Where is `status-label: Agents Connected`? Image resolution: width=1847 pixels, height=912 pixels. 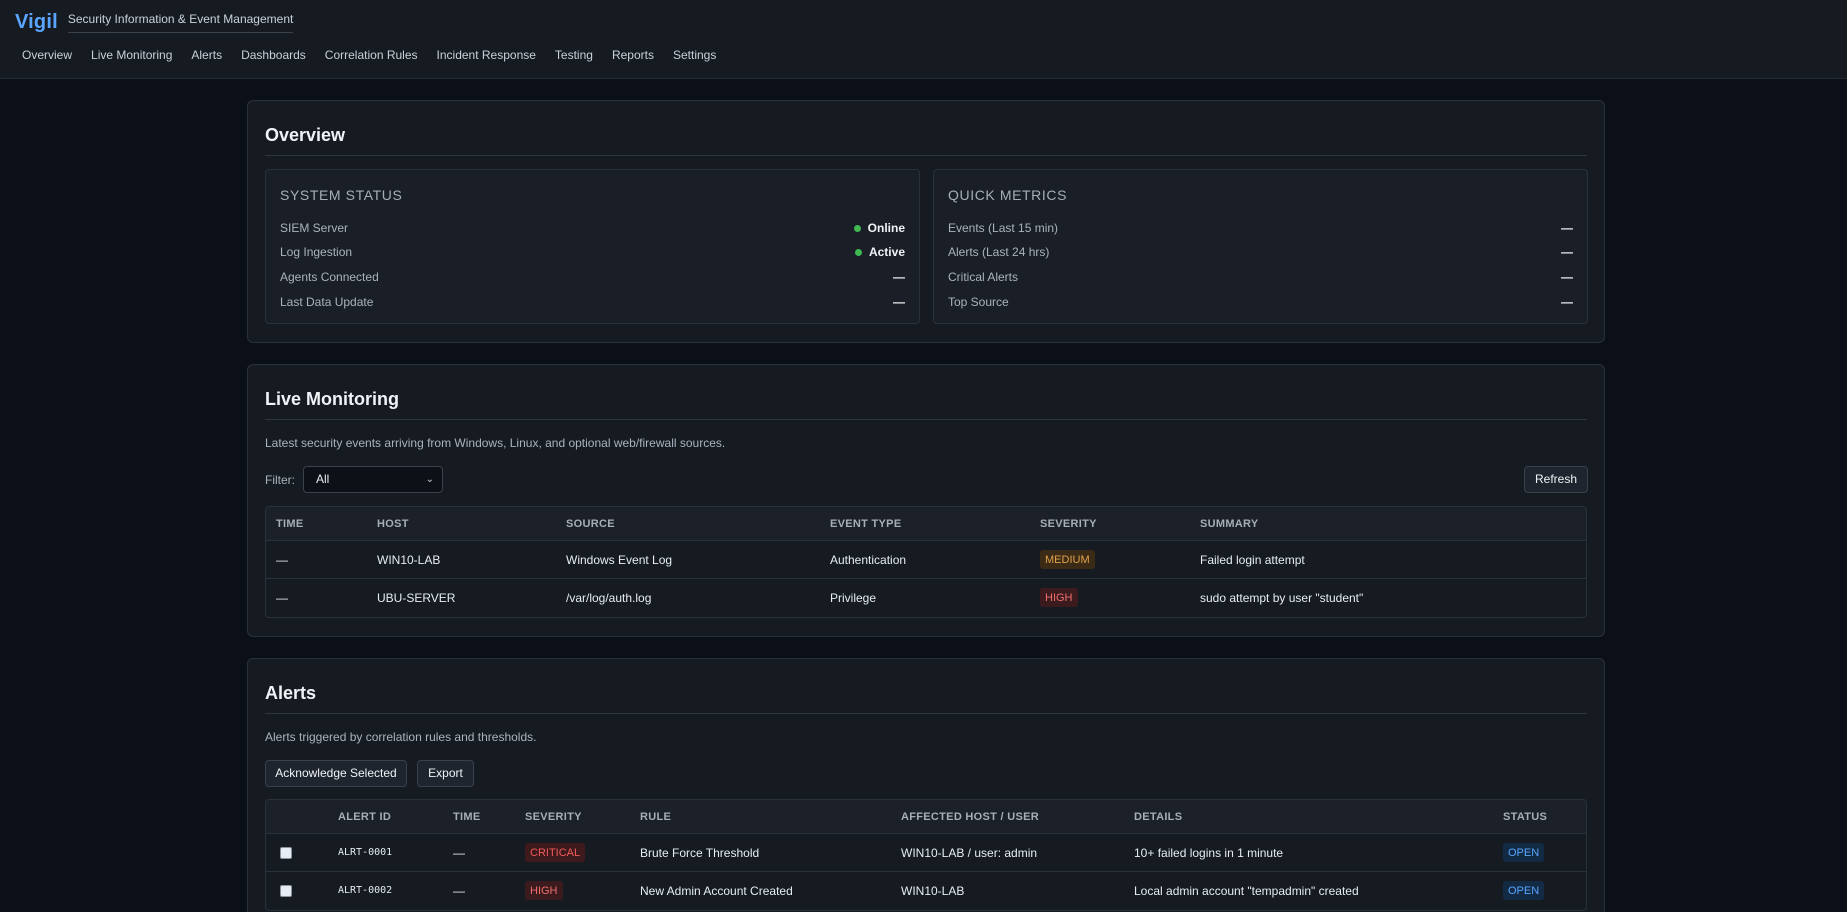
status-label: Agents Connected is located at coordinates (329, 277).